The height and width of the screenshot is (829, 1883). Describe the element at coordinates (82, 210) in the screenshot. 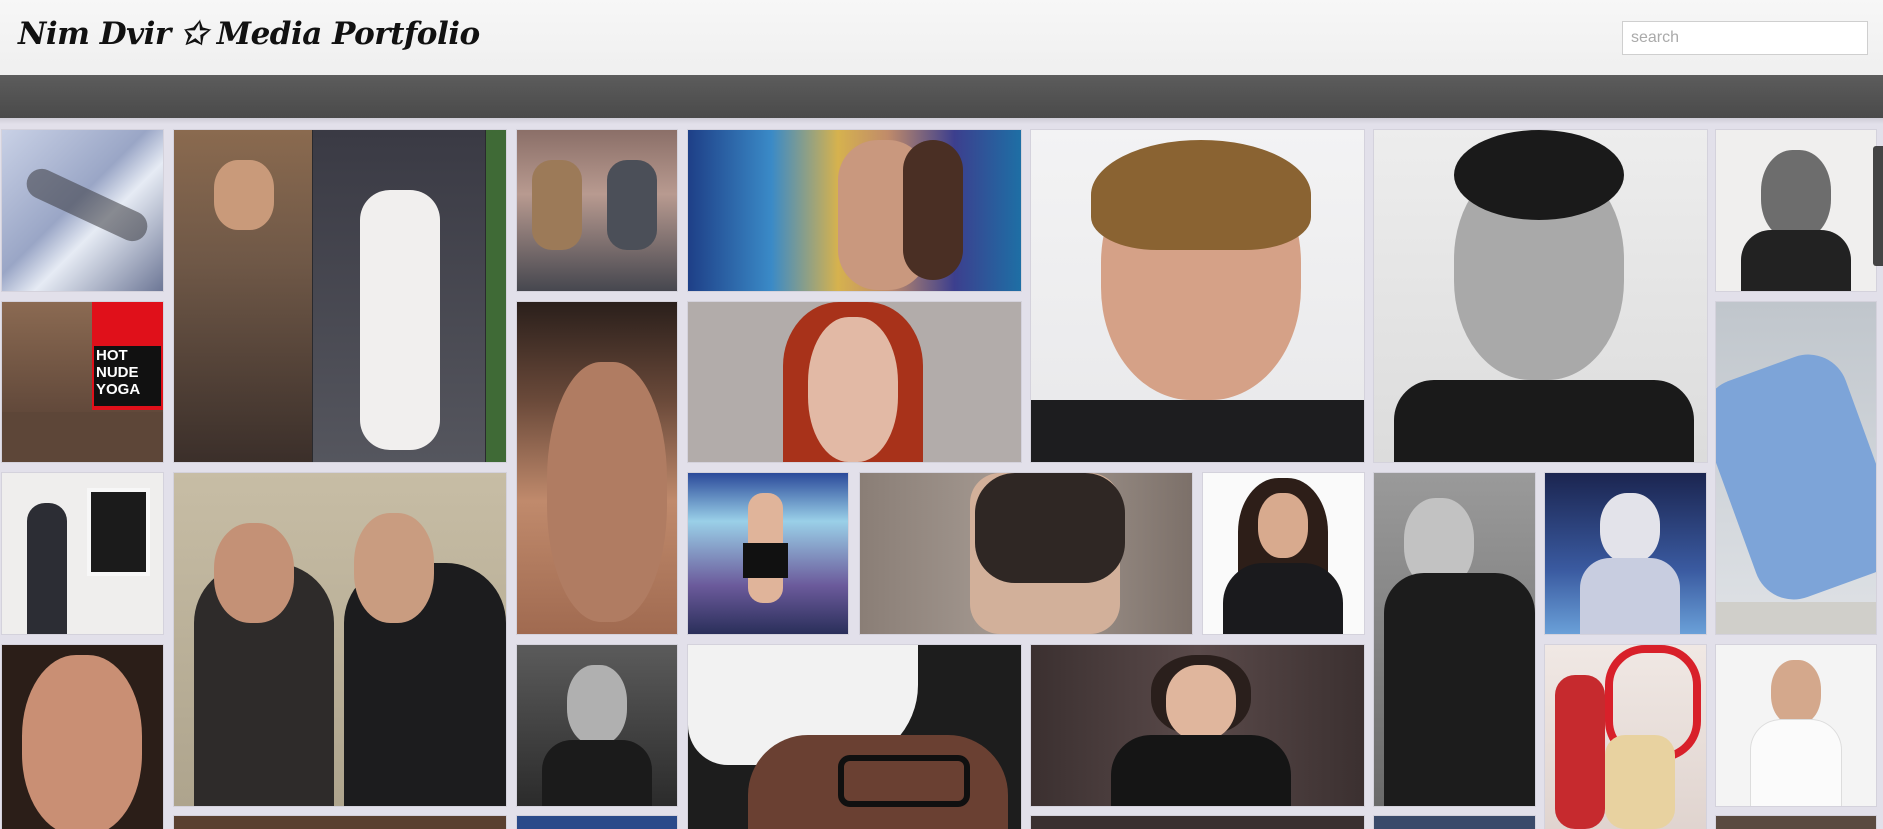

I see `photo-tile-snowy-stream` at that location.